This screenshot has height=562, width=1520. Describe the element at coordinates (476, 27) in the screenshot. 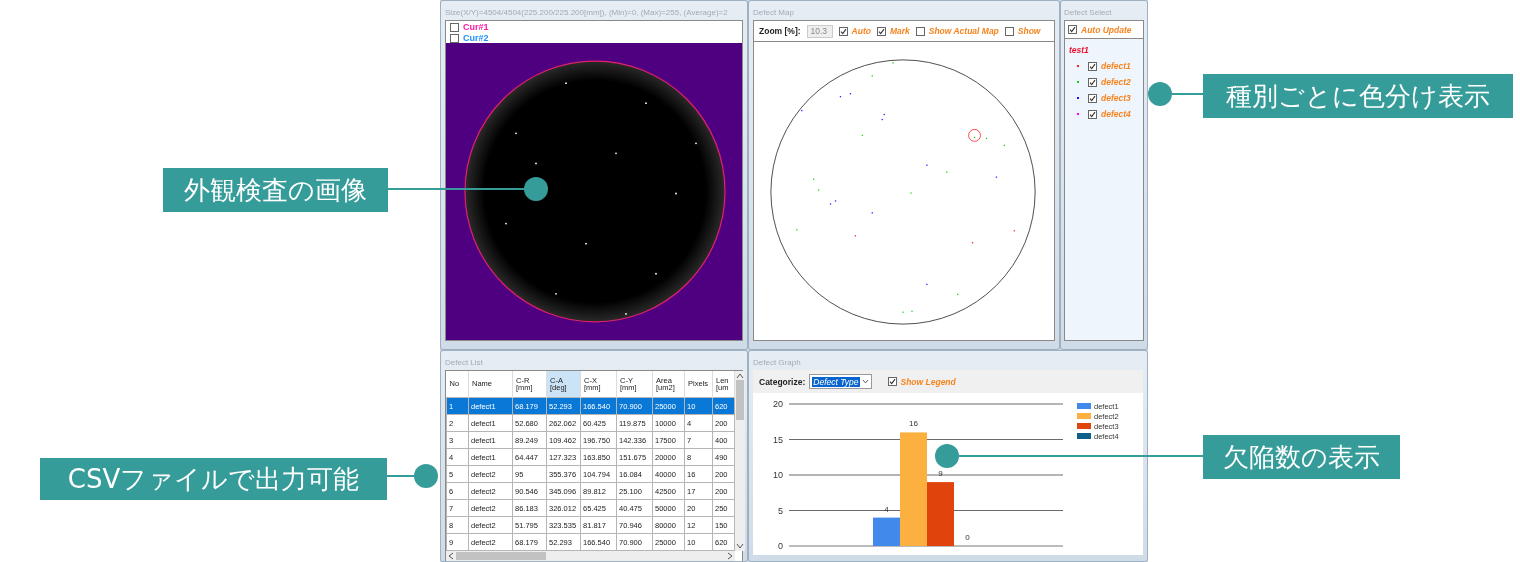

I see `checkbox-label: Cur#1` at that location.